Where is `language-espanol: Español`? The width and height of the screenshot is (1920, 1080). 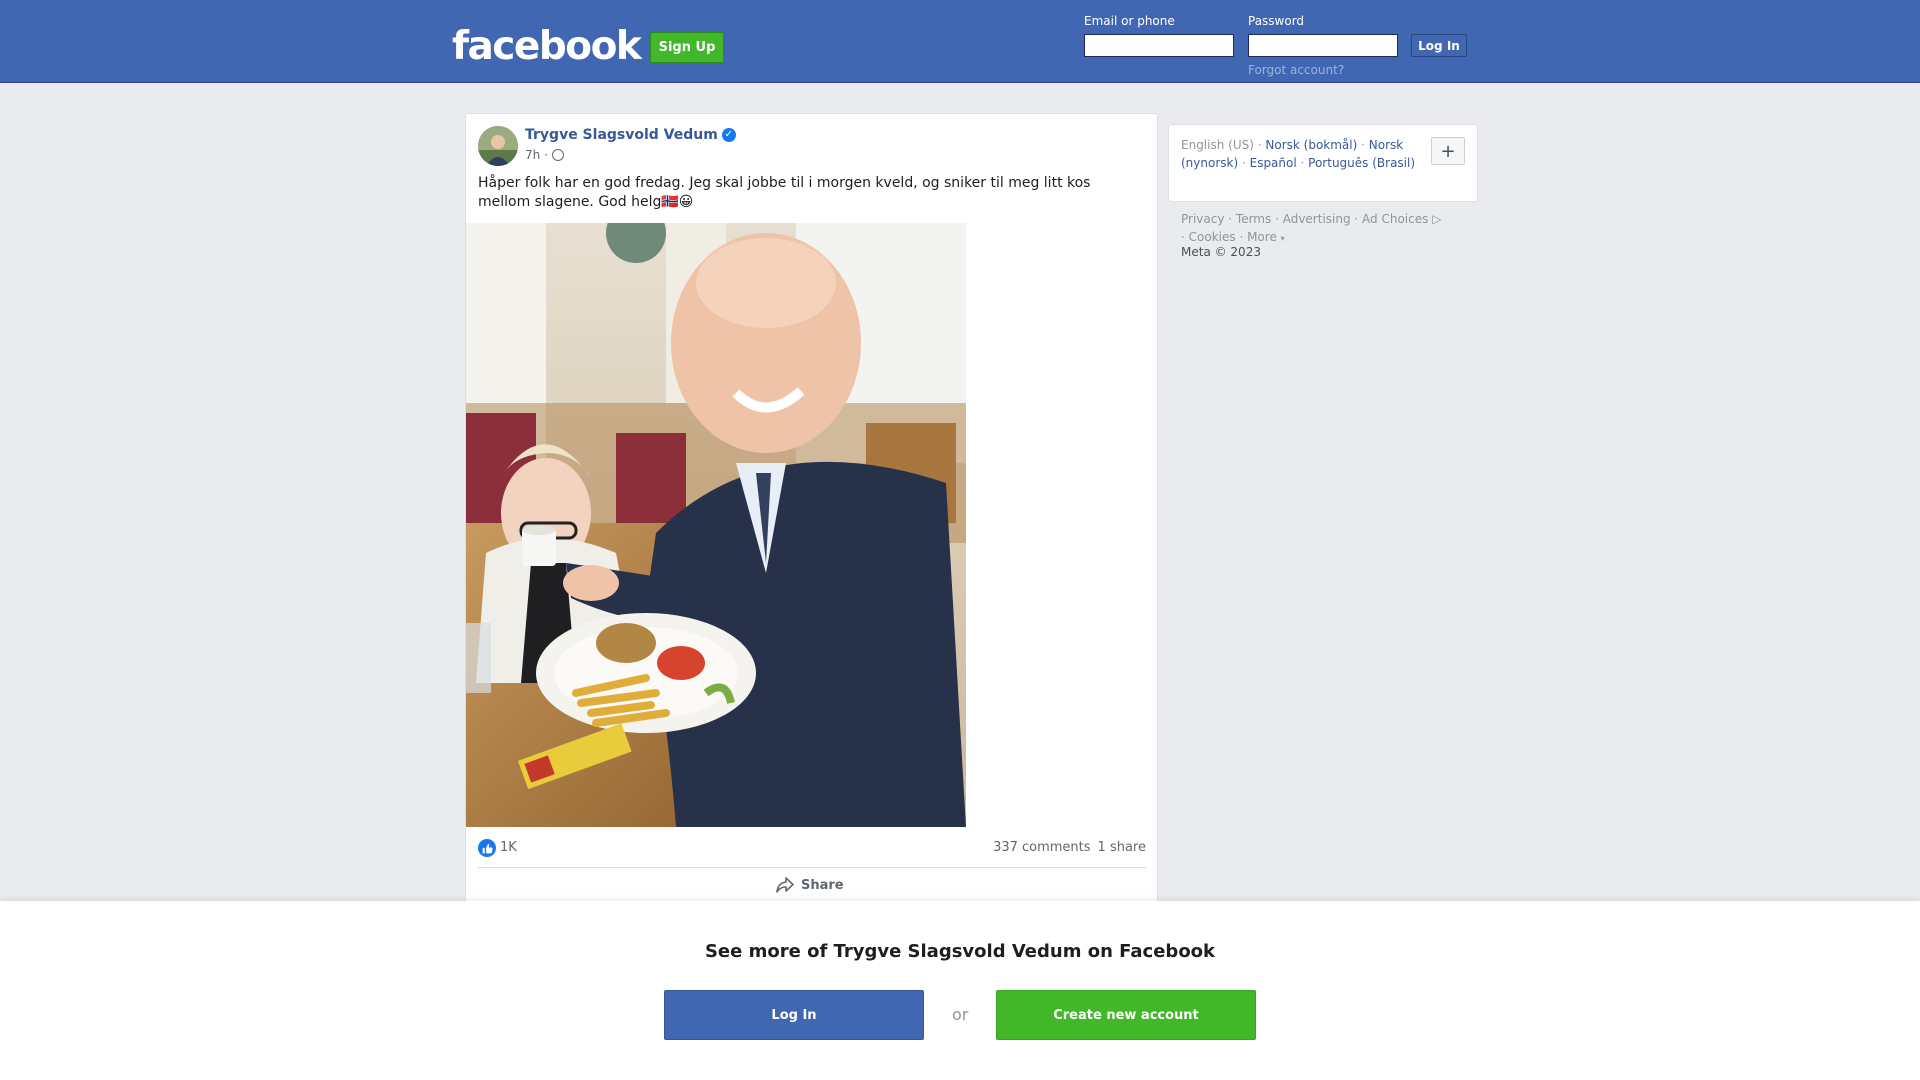
language-espanol: Español is located at coordinates (1273, 163).